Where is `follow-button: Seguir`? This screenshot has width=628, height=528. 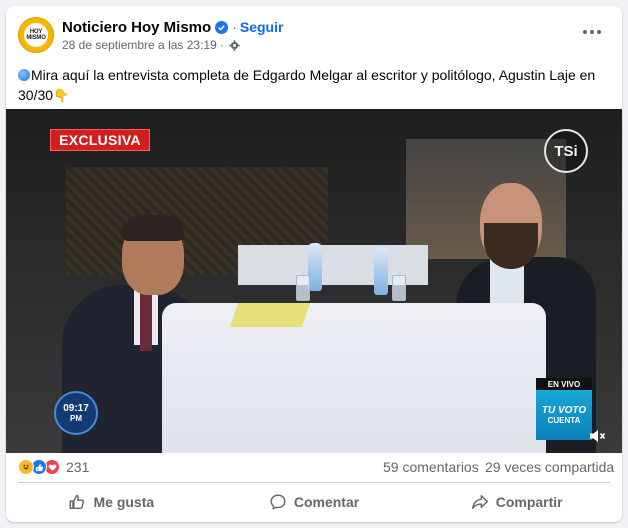
follow-button: Seguir is located at coordinates (262, 27).